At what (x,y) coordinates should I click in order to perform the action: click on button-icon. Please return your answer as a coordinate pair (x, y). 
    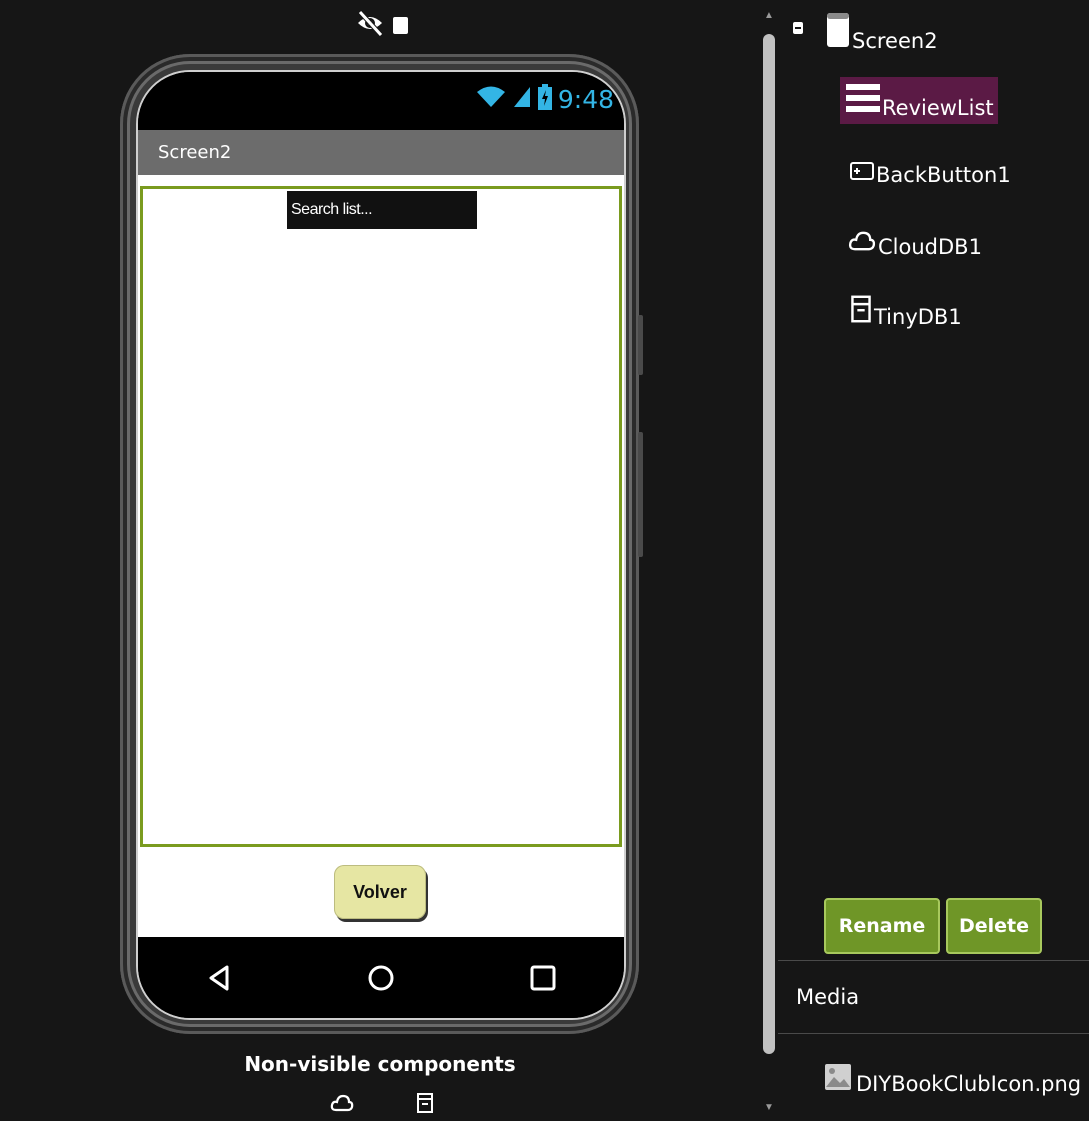
    Looking at the image, I should click on (862, 173).